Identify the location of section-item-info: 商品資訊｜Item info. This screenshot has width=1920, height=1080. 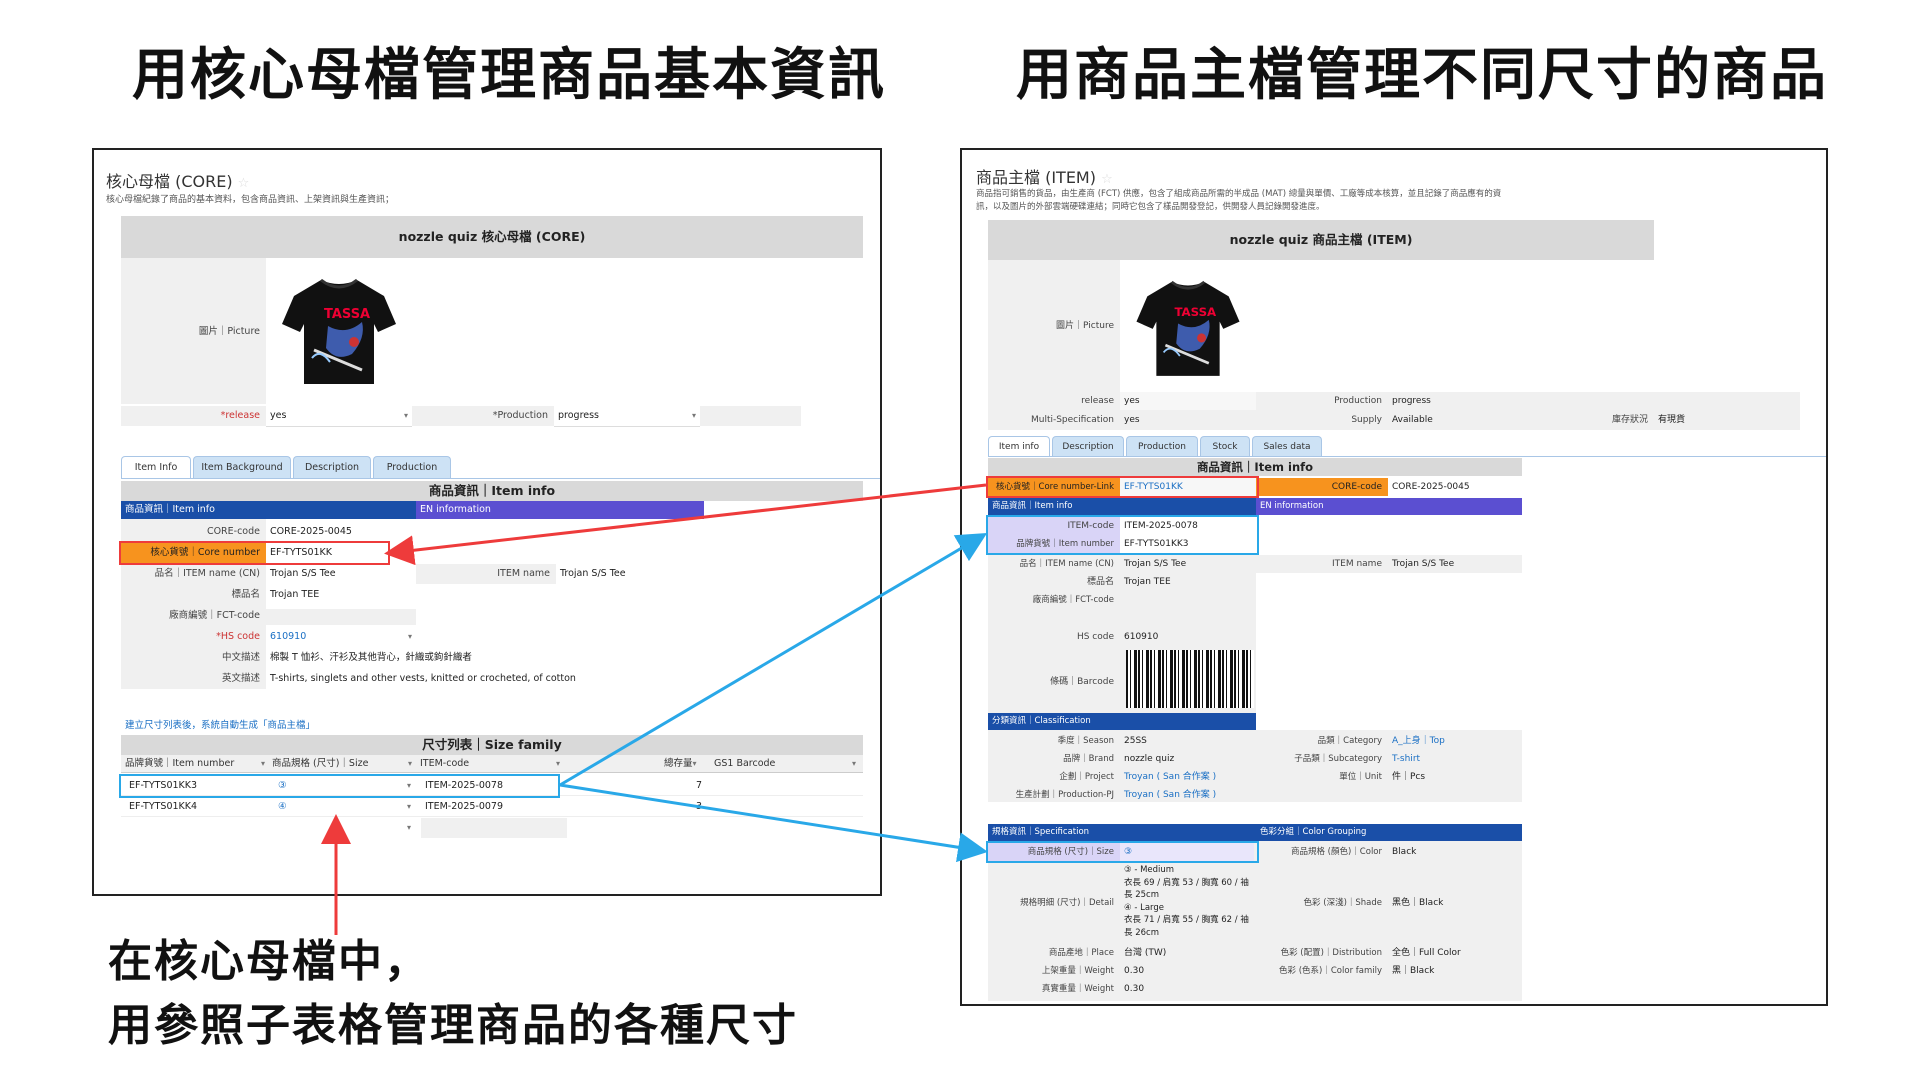
(268, 510).